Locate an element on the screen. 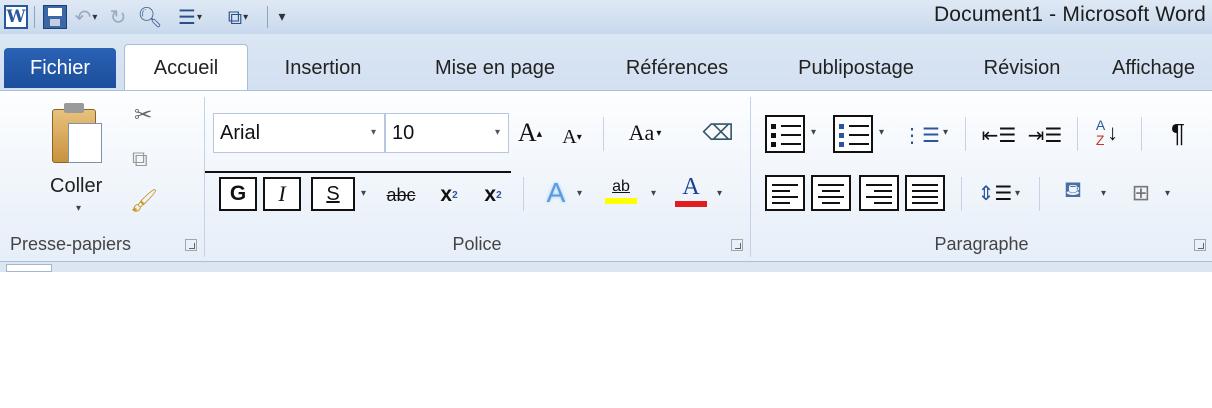 This screenshot has width=1212, height=408. text-effects-icon: A is located at coordinates (556, 193).